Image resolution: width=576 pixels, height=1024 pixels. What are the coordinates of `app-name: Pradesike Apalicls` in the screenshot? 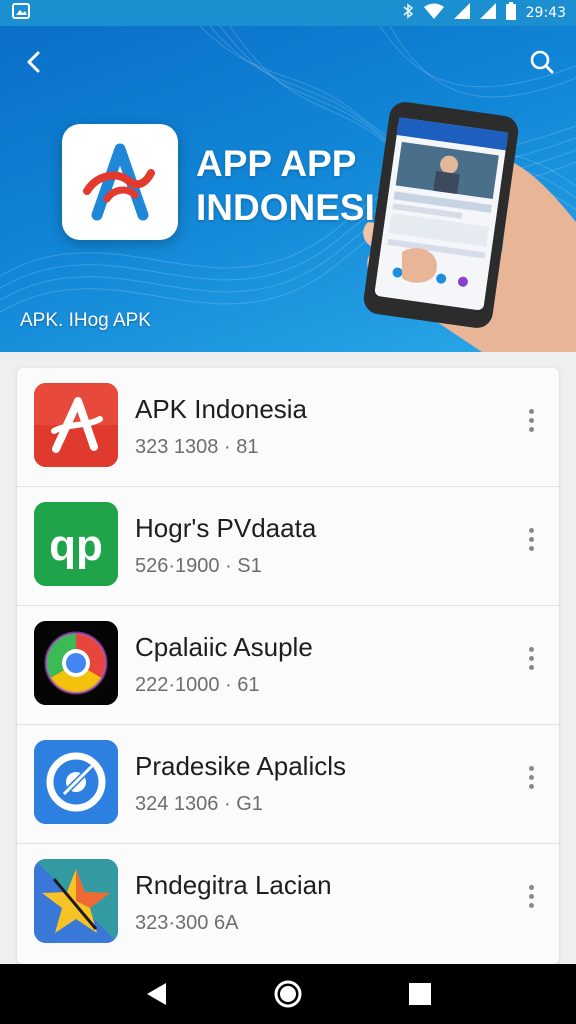 It's located at (240, 766).